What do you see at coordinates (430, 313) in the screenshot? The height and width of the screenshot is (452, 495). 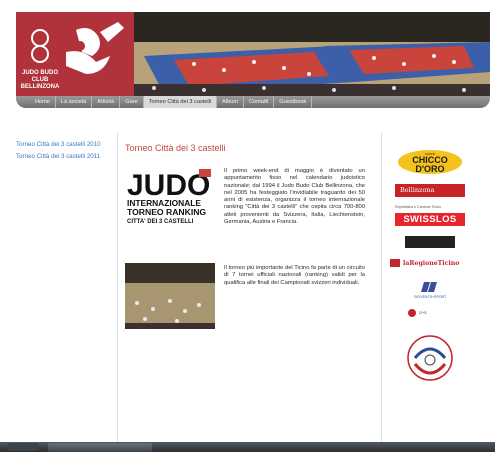 I see `sponsor-small-logo: G+S` at bounding box center [430, 313].